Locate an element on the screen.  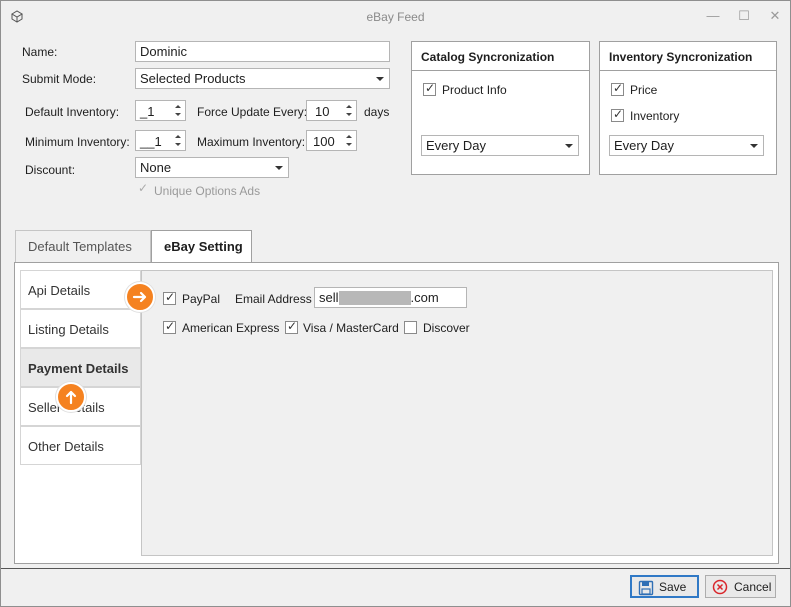
discount-label: Discount: is located at coordinates (50, 170).